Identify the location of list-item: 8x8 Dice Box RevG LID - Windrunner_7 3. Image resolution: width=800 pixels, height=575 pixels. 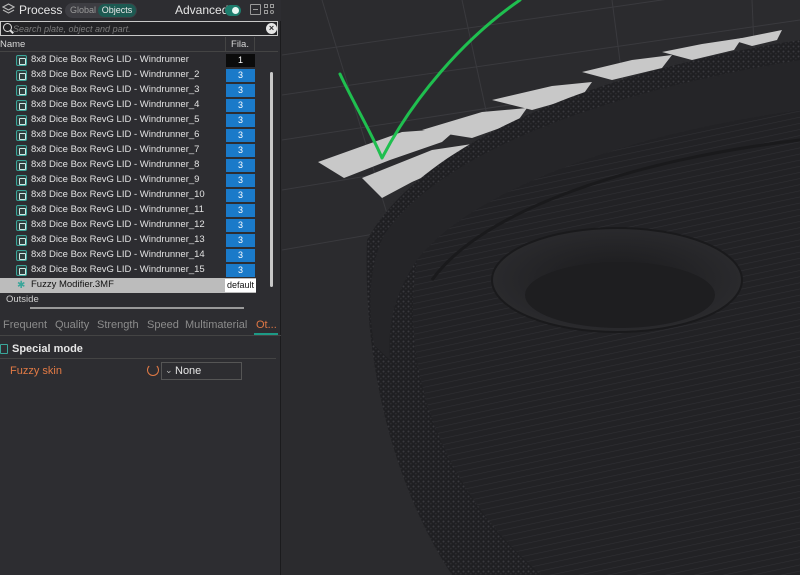
(135, 150).